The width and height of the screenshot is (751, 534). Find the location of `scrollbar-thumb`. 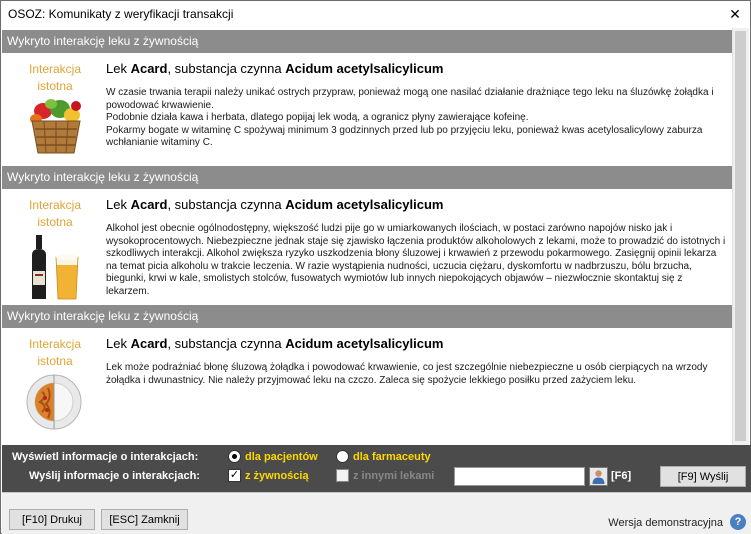

scrollbar-thumb is located at coordinates (740, 236).